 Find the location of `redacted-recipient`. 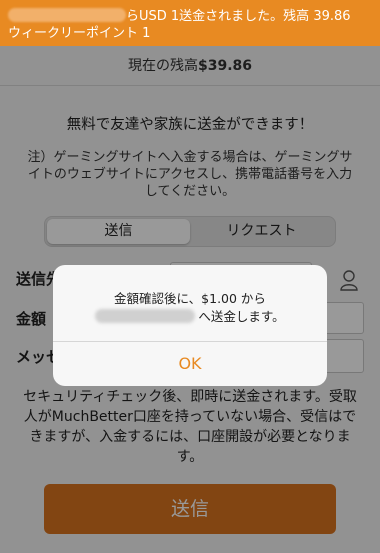

redacted-recipient is located at coordinates (145, 316).